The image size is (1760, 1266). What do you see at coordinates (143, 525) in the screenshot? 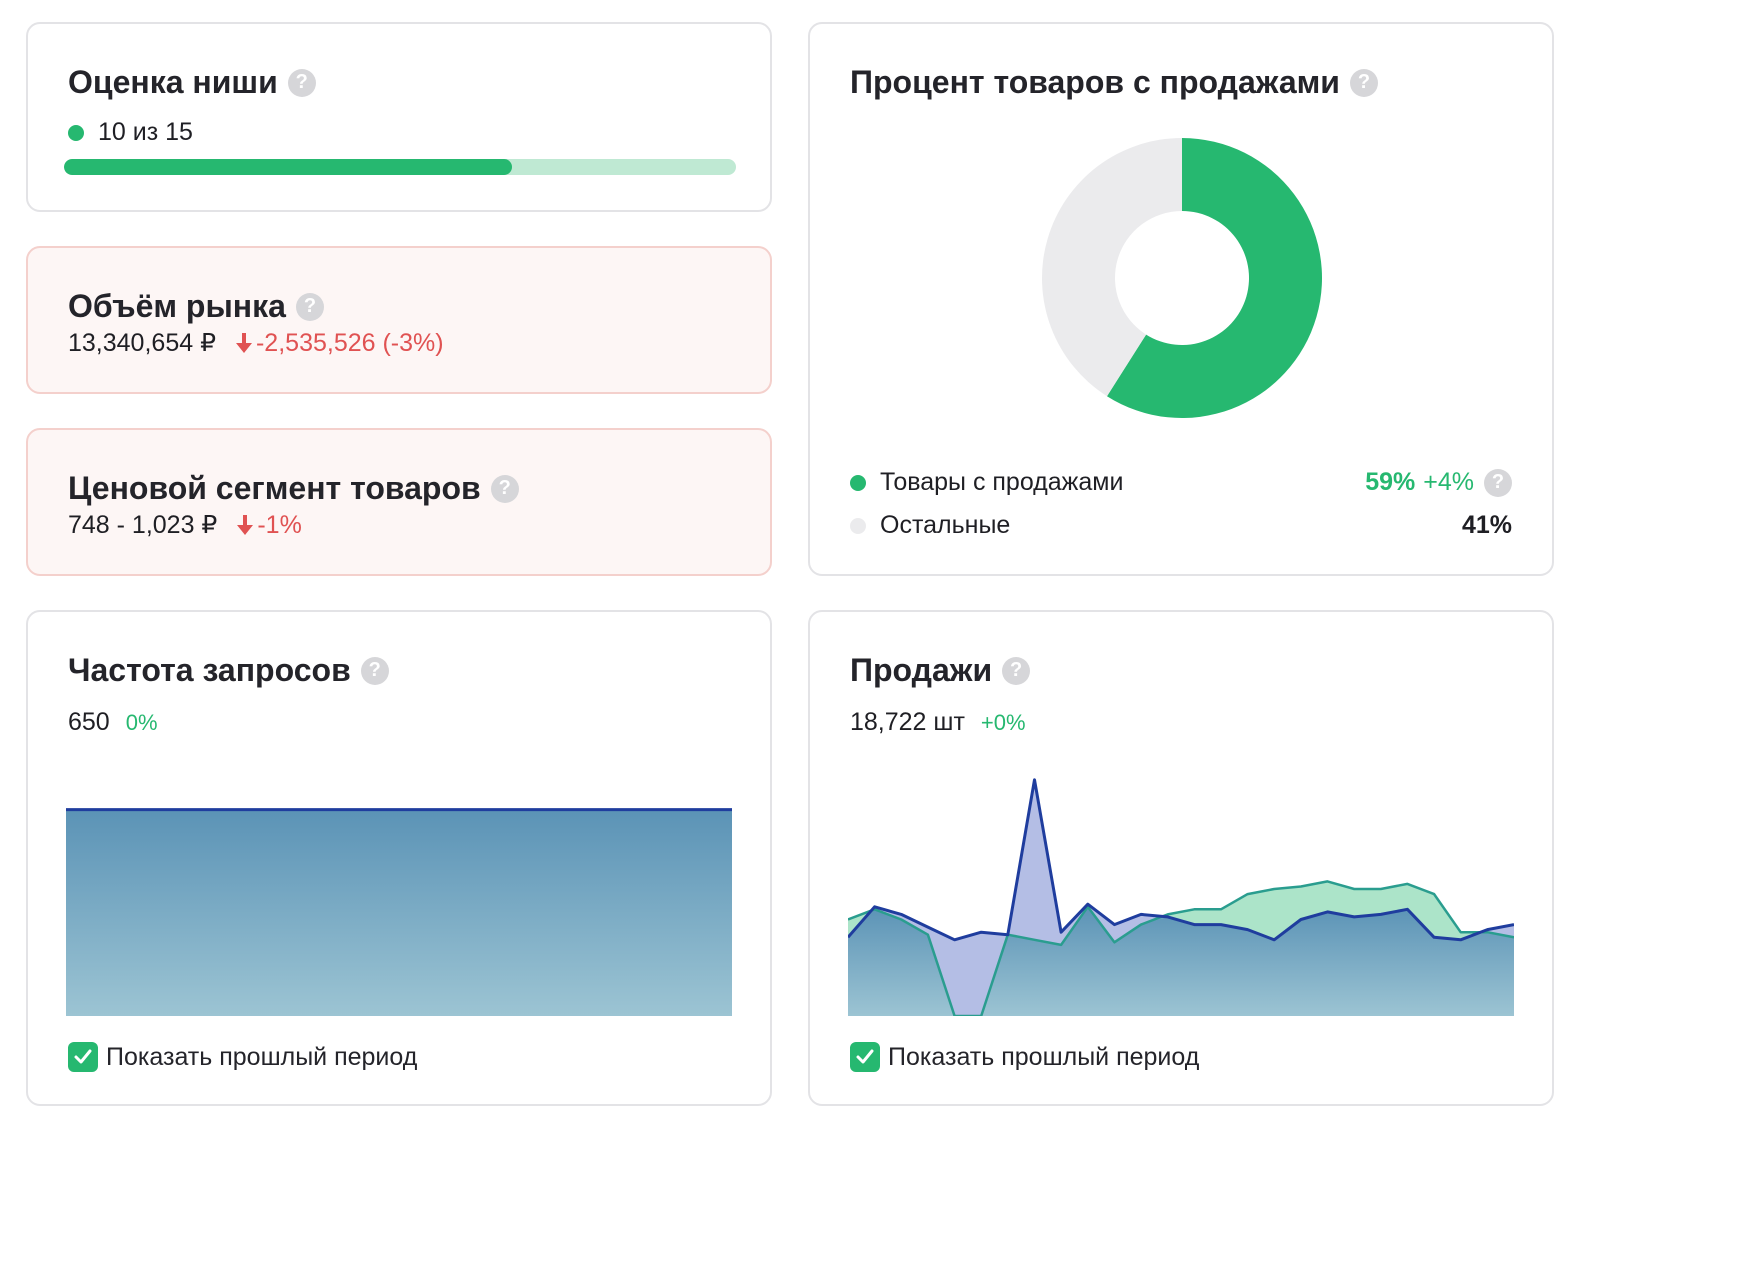
I see `price-segment-value: 748 - 1,023 ₽` at bounding box center [143, 525].